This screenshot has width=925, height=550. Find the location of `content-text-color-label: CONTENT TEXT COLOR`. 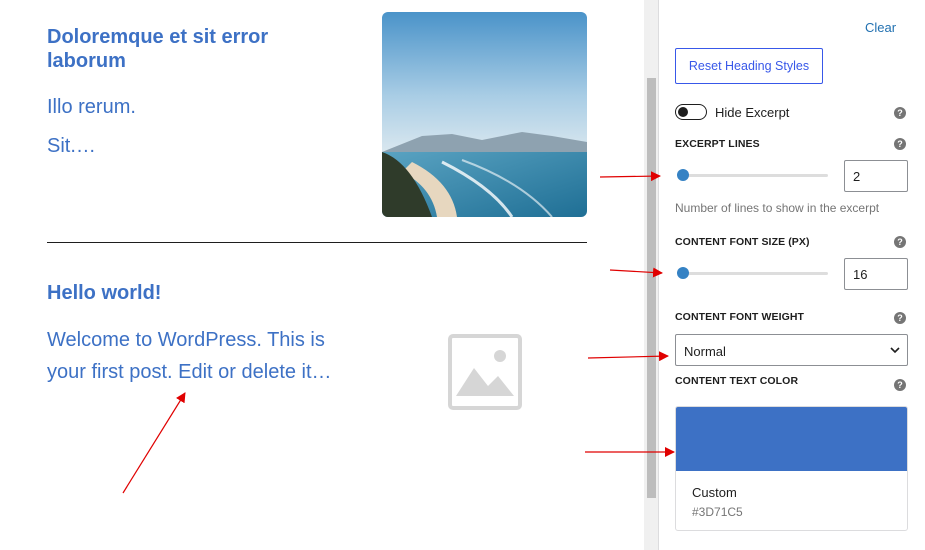

content-text-color-label: CONTENT TEXT COLOR is located at coordinates (737, 381).